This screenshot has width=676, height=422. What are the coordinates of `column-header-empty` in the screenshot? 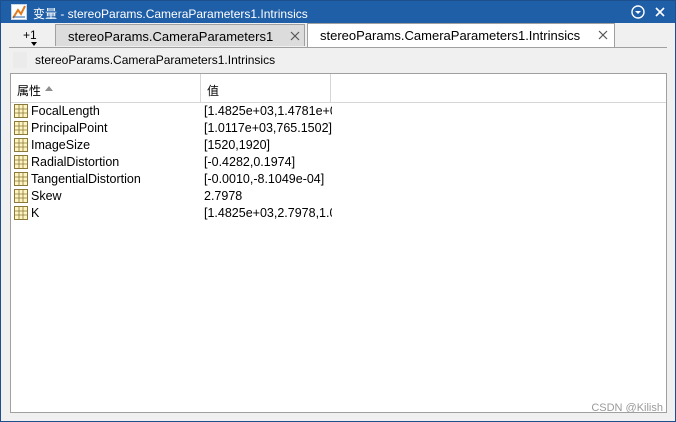 It's located at (498, 88).